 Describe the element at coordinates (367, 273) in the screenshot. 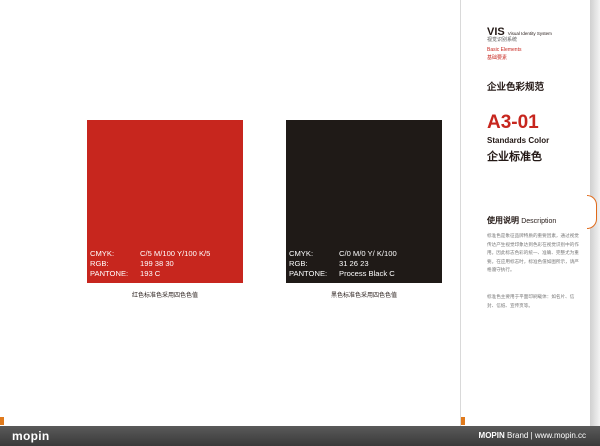

I see `pantone-value: Process Black C` at that location.